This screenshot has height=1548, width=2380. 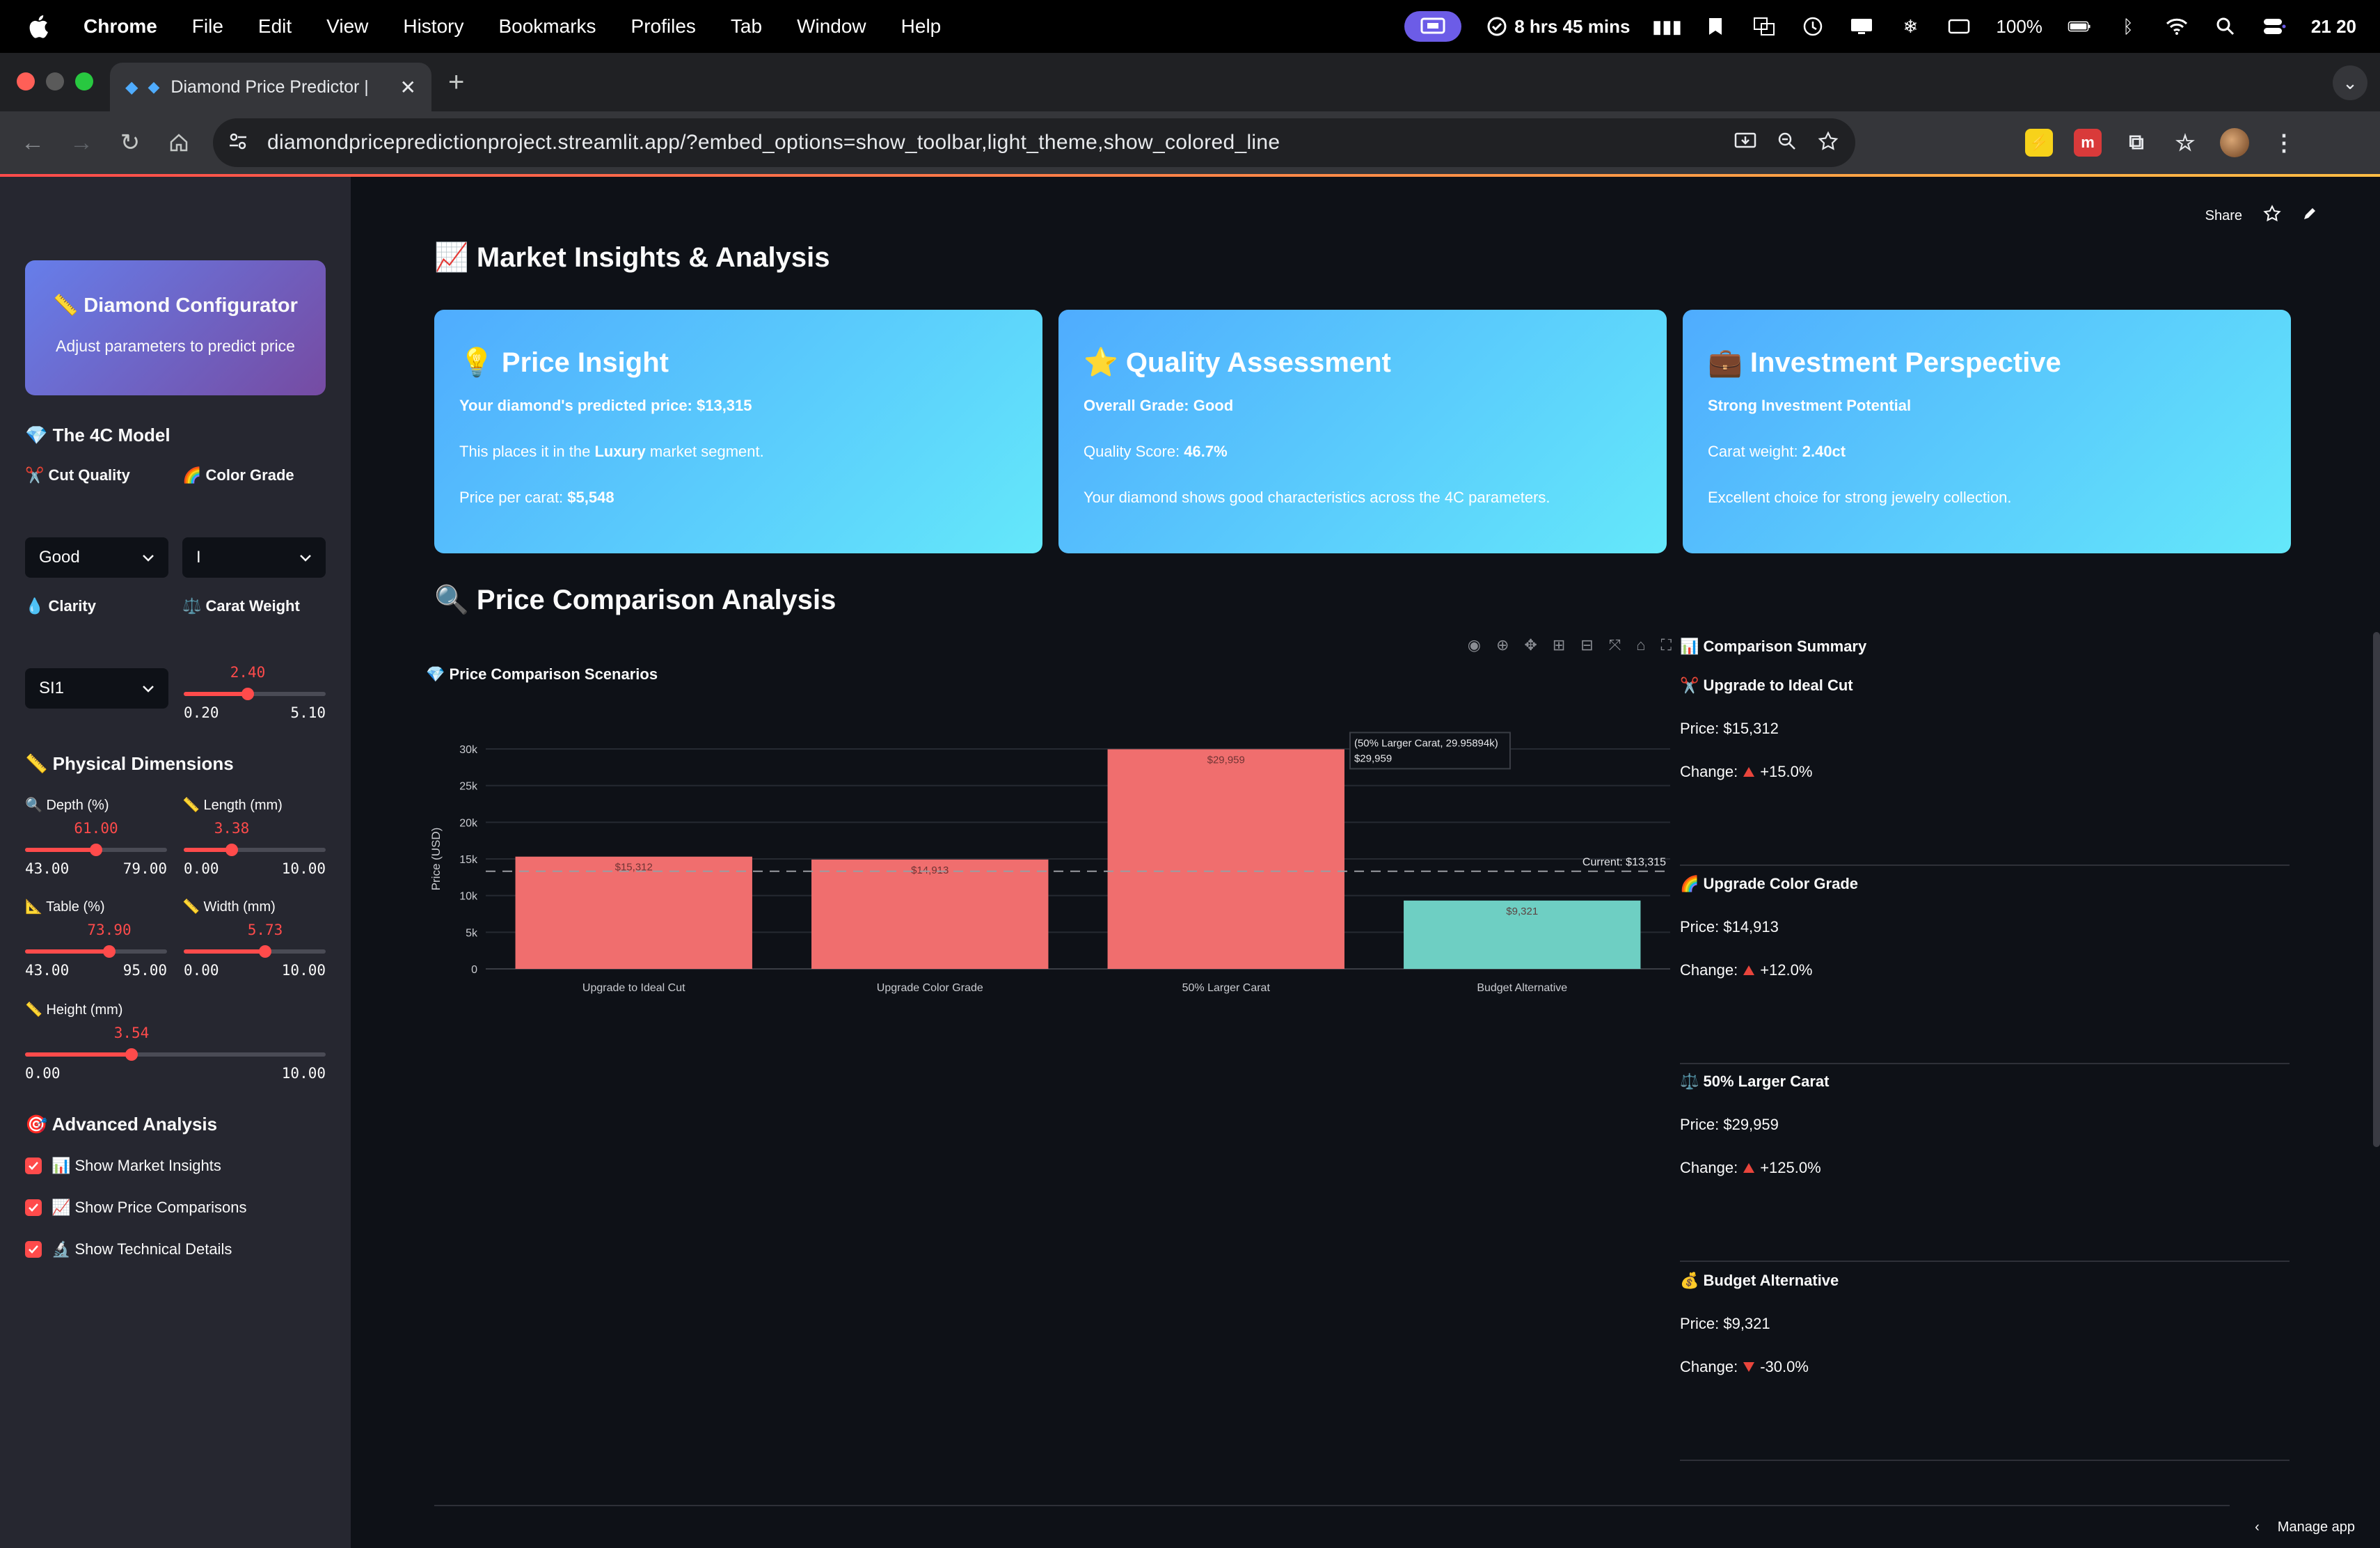 What do you see at coordinates (347, 26) in the screenshot?
I see `menu-view: View` at bounding box center [347, 26].